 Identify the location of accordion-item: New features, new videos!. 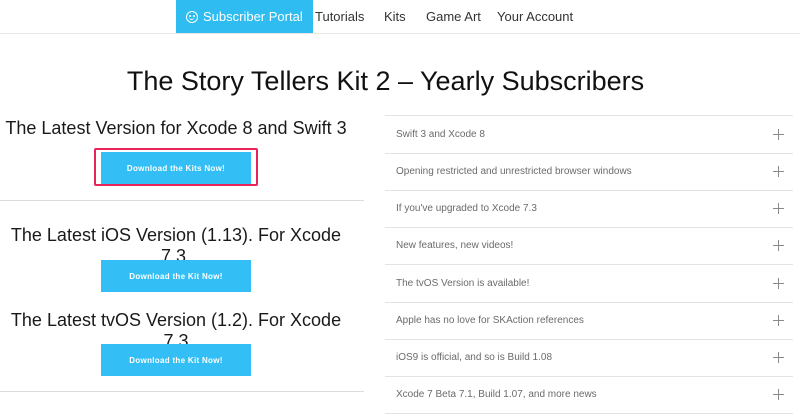
(589, 246).